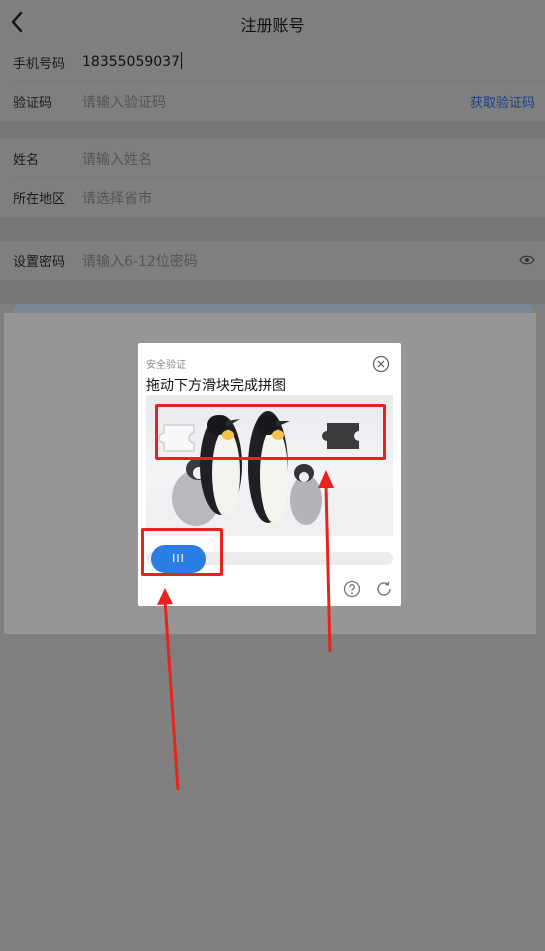 The height and width of the screenshot is (951, 545). Describe the element at coordinates (182, 552) in the screenshot. I see `slider-highlight-box` at that location.